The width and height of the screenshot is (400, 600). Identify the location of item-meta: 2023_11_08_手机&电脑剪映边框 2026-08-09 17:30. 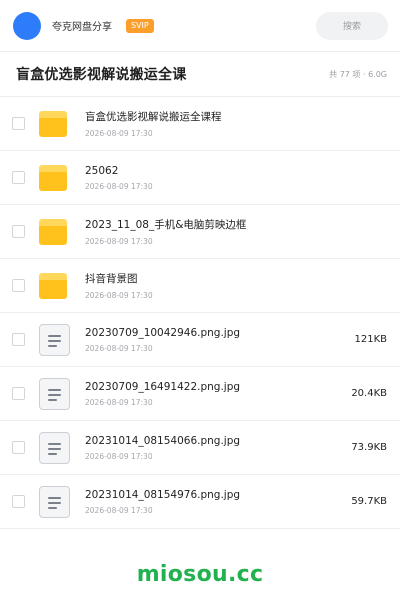
(232, 231).